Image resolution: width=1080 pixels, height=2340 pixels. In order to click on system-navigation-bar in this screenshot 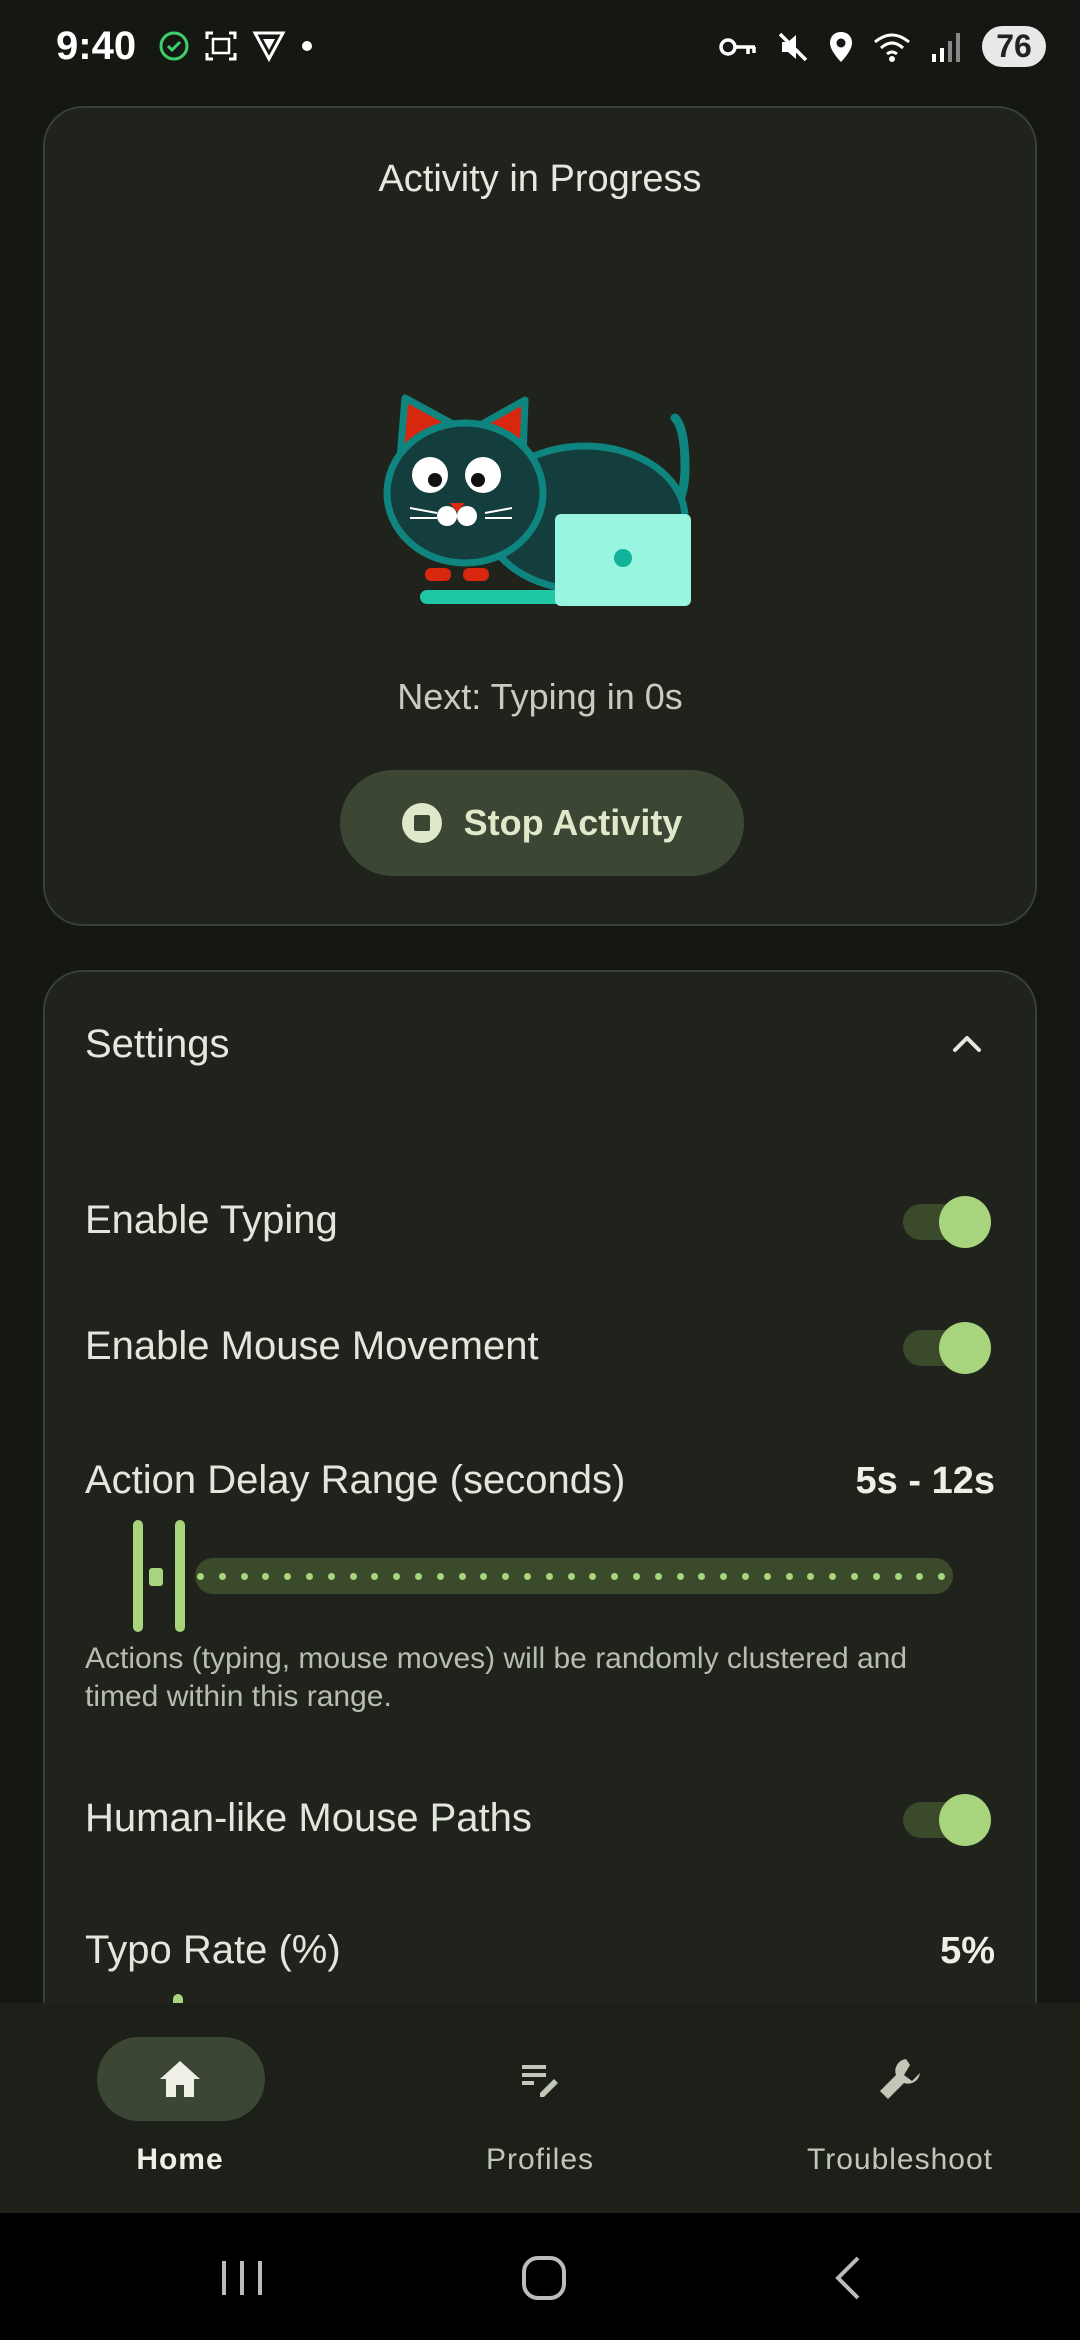, I will do `click(540, 2276)`.